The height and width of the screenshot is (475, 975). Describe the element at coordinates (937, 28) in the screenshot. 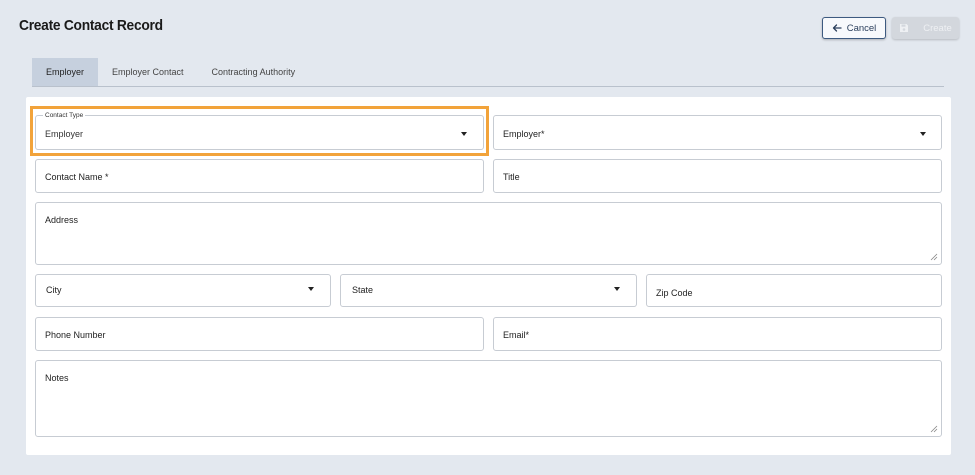

I see `create-button-label: Create` at that location.